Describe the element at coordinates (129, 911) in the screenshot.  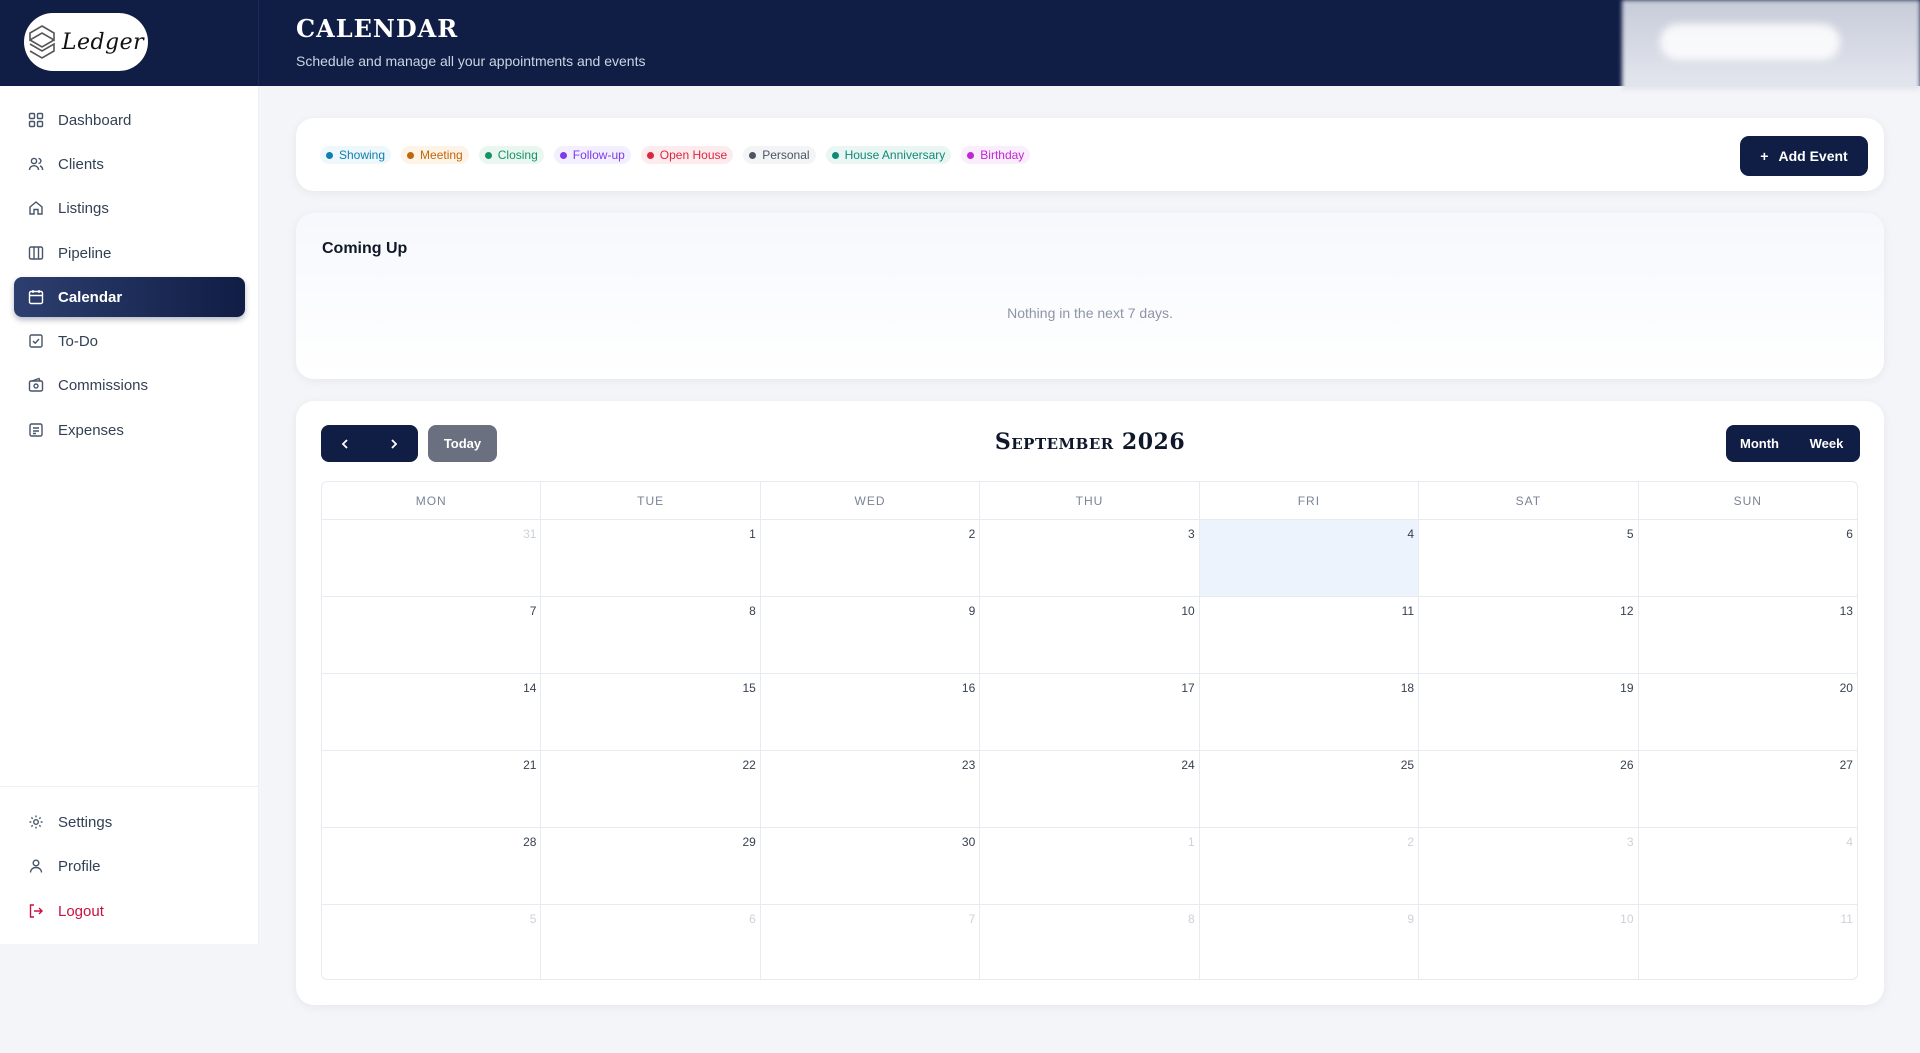
I see `sidebar-item-logout: Logout` at that location.